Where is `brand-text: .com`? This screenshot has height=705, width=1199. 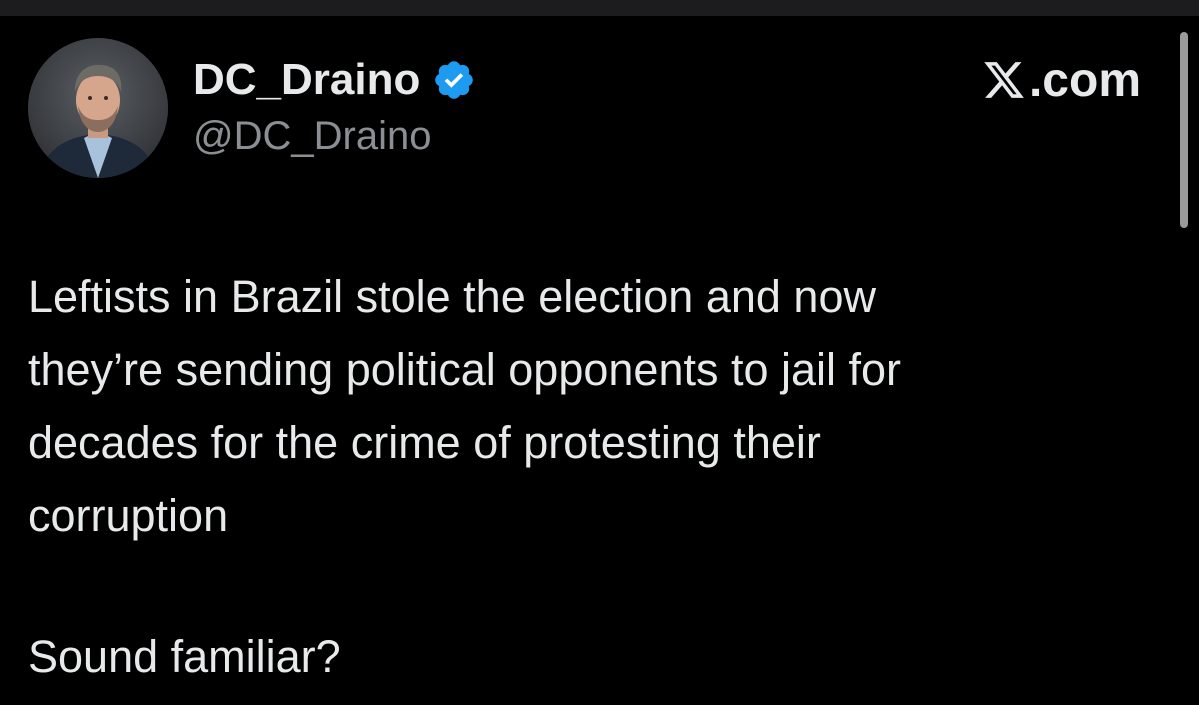 brand-text: .com is located at coordinates (1084, 80).